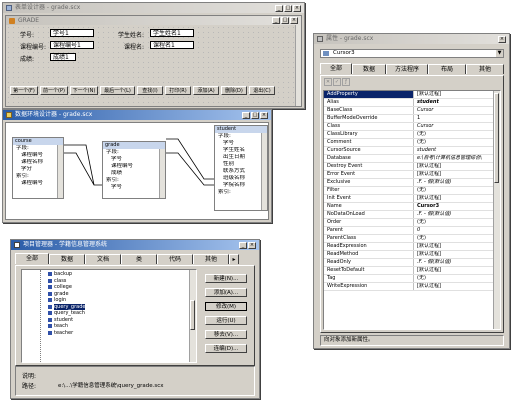 This screenshot has height=400, width=516. I want to click on table-field: 联系方式, so click(241, 171).